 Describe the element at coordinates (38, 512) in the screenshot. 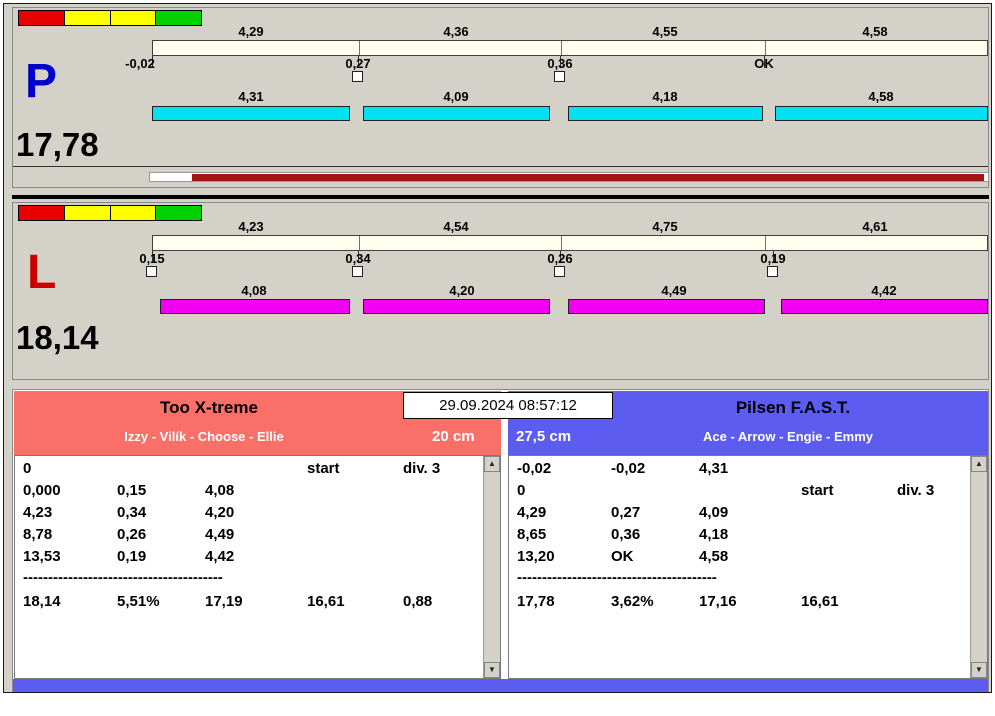

I see `cell: 4,23` at that location.